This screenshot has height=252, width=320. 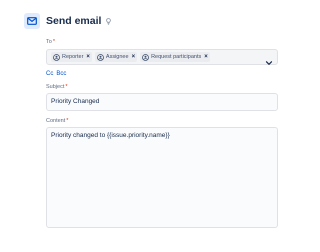 What do you see at coordinates (49, 74) in the screenshot?
I see `cc-link: Cc` at bounding box center [49, 74].